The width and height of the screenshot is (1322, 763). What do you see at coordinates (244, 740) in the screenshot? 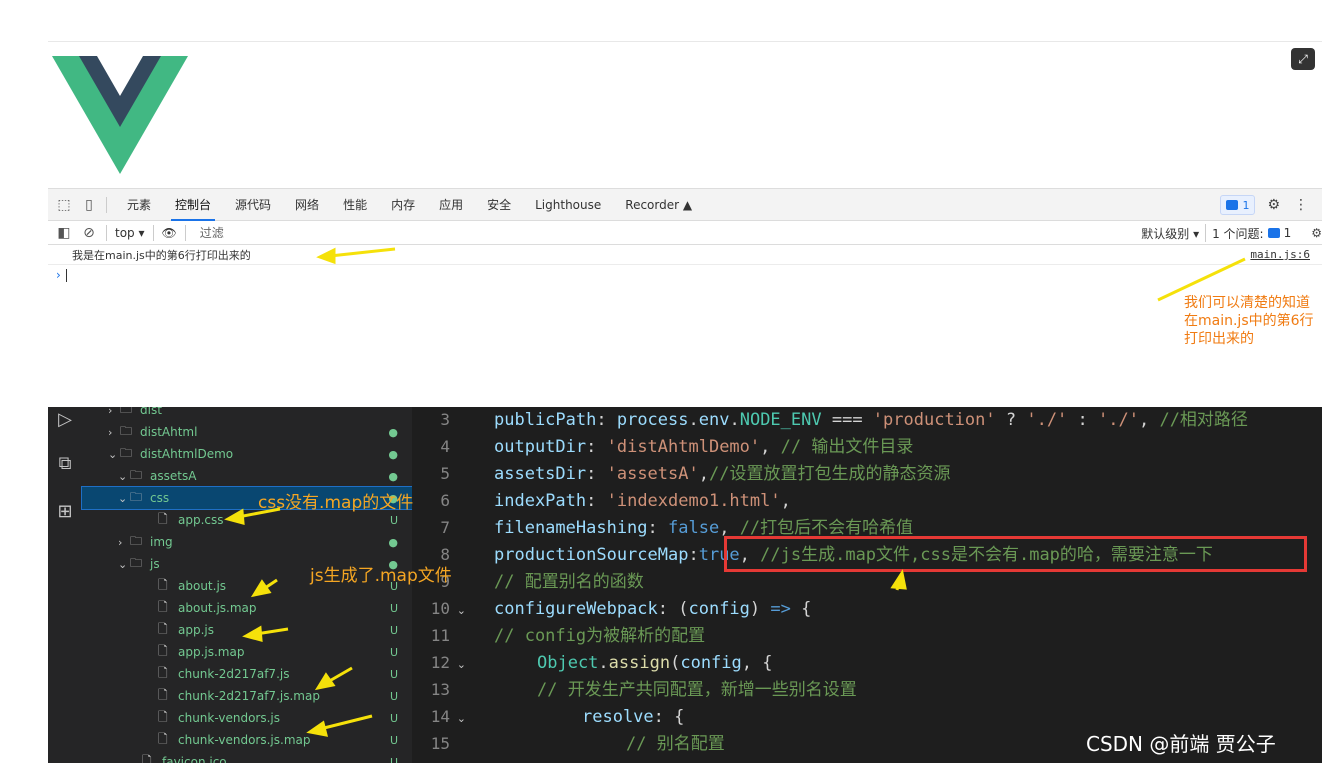
I see `tree-item-label: chunk-vendors.js.map` at bounding box center [244, 740].